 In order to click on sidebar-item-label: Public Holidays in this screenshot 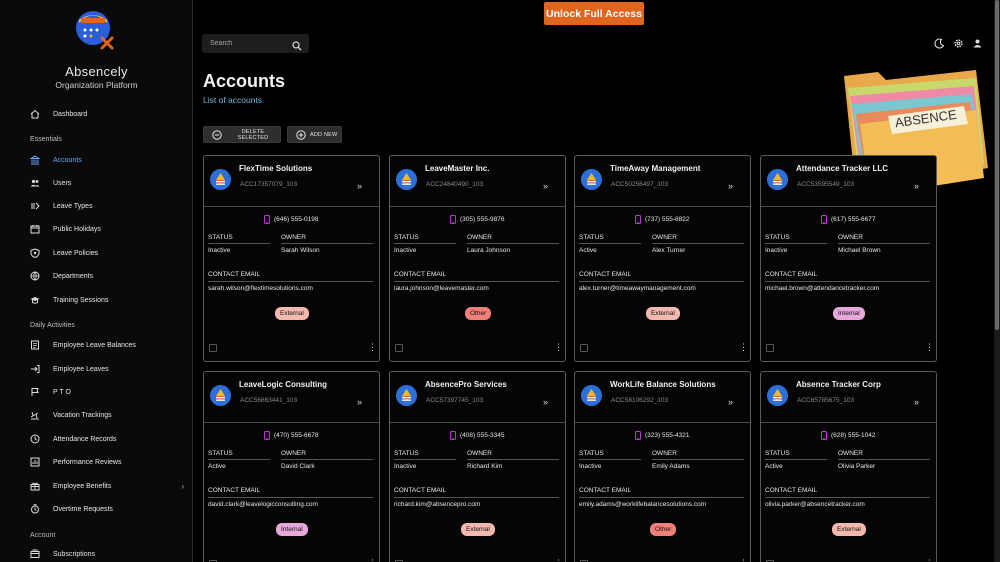, I will do `click(77, 229)`.